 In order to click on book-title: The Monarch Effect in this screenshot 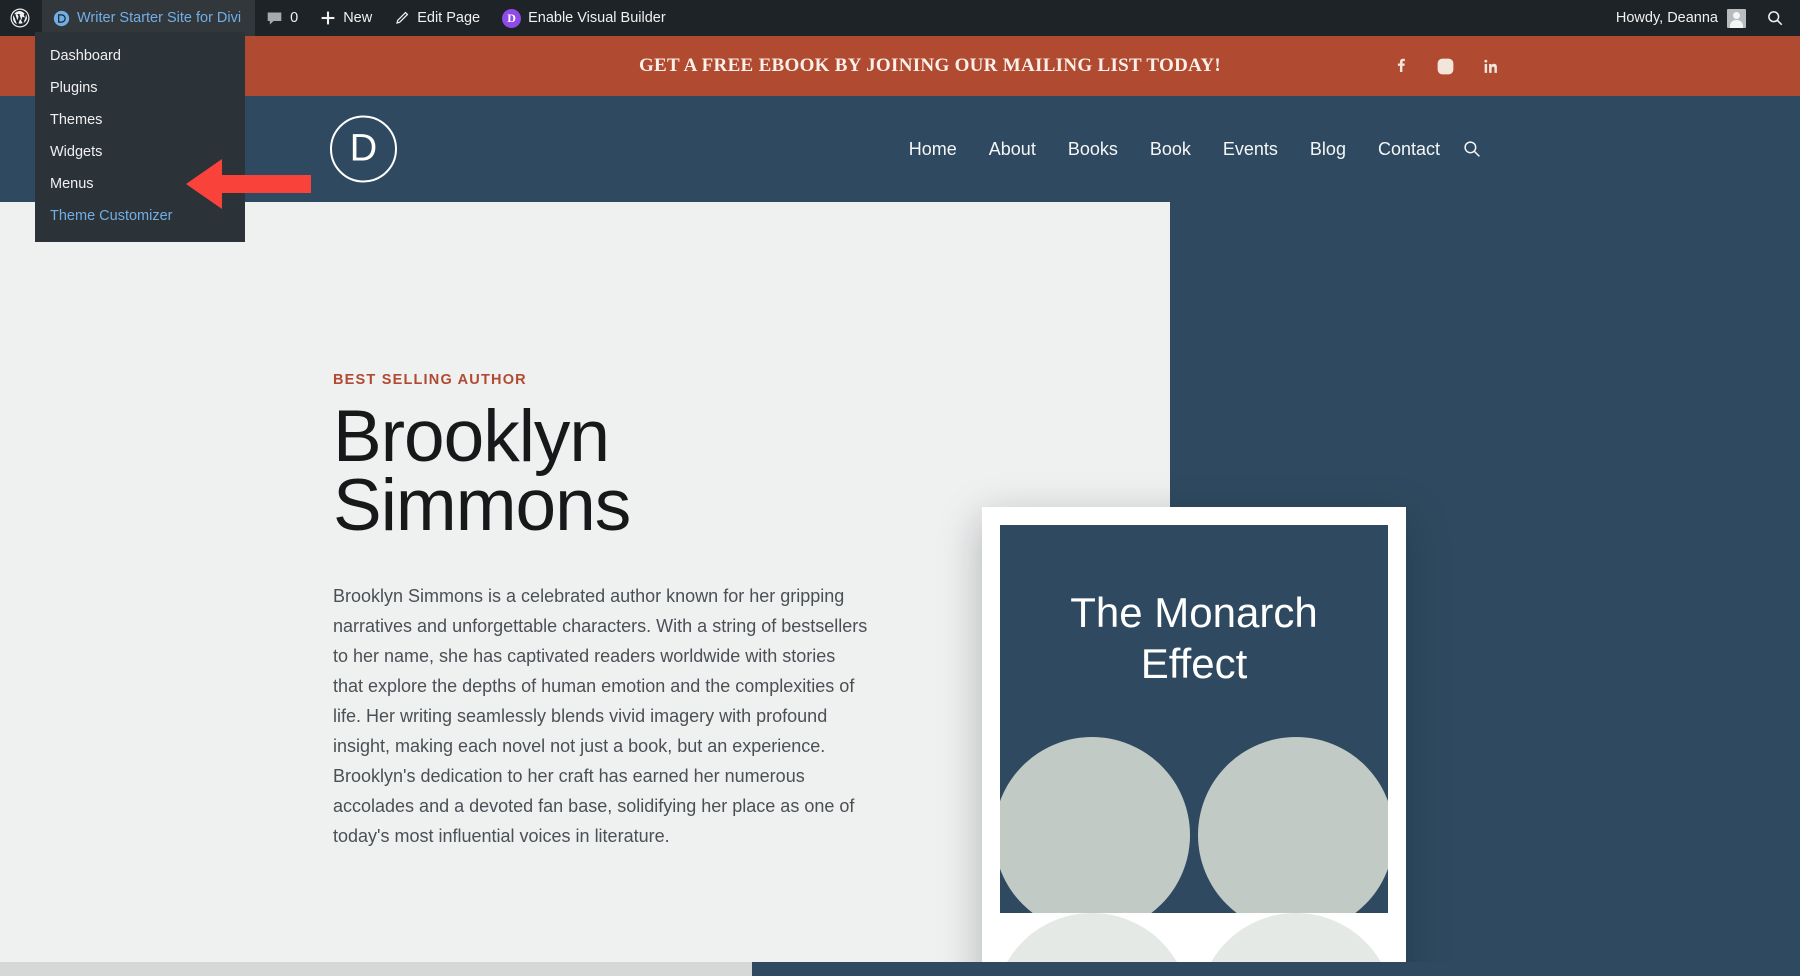, I will do `click(1194, 638)`.